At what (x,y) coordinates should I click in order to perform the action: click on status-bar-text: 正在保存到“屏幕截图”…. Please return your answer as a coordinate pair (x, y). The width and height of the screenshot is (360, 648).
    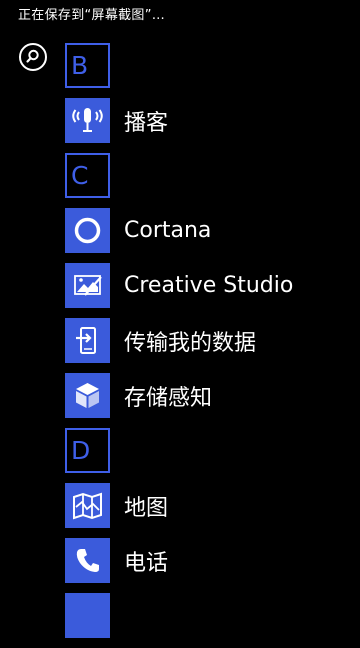
    Looking at the image, I should click on (92, 15).